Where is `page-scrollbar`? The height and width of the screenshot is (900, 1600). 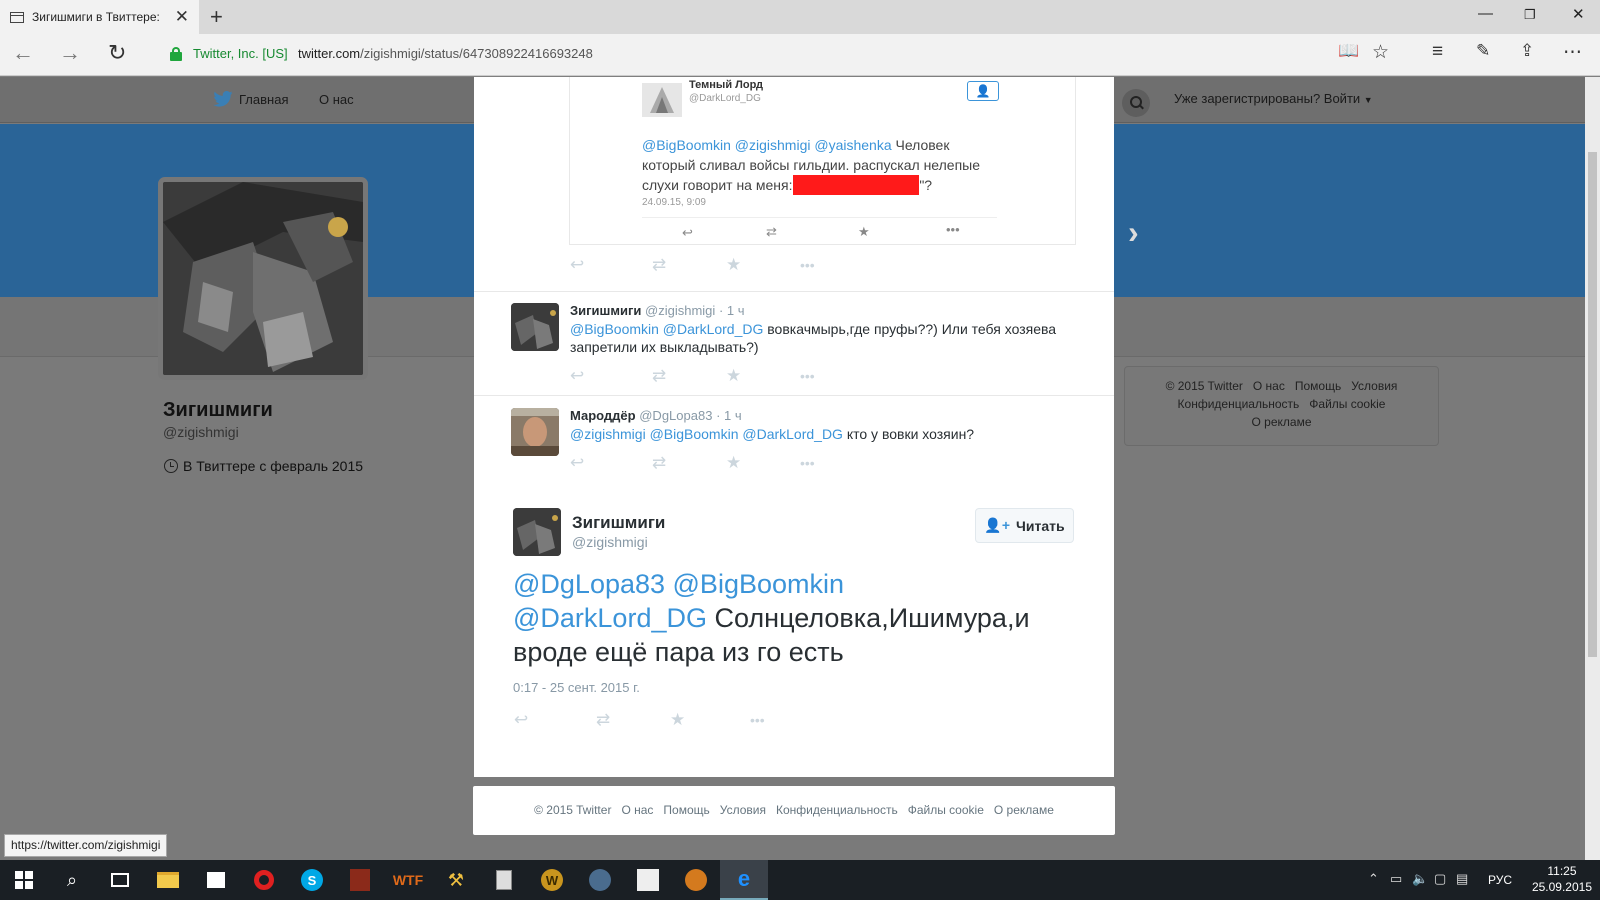
page-scrollbar is located at coordinates (1592, 468).